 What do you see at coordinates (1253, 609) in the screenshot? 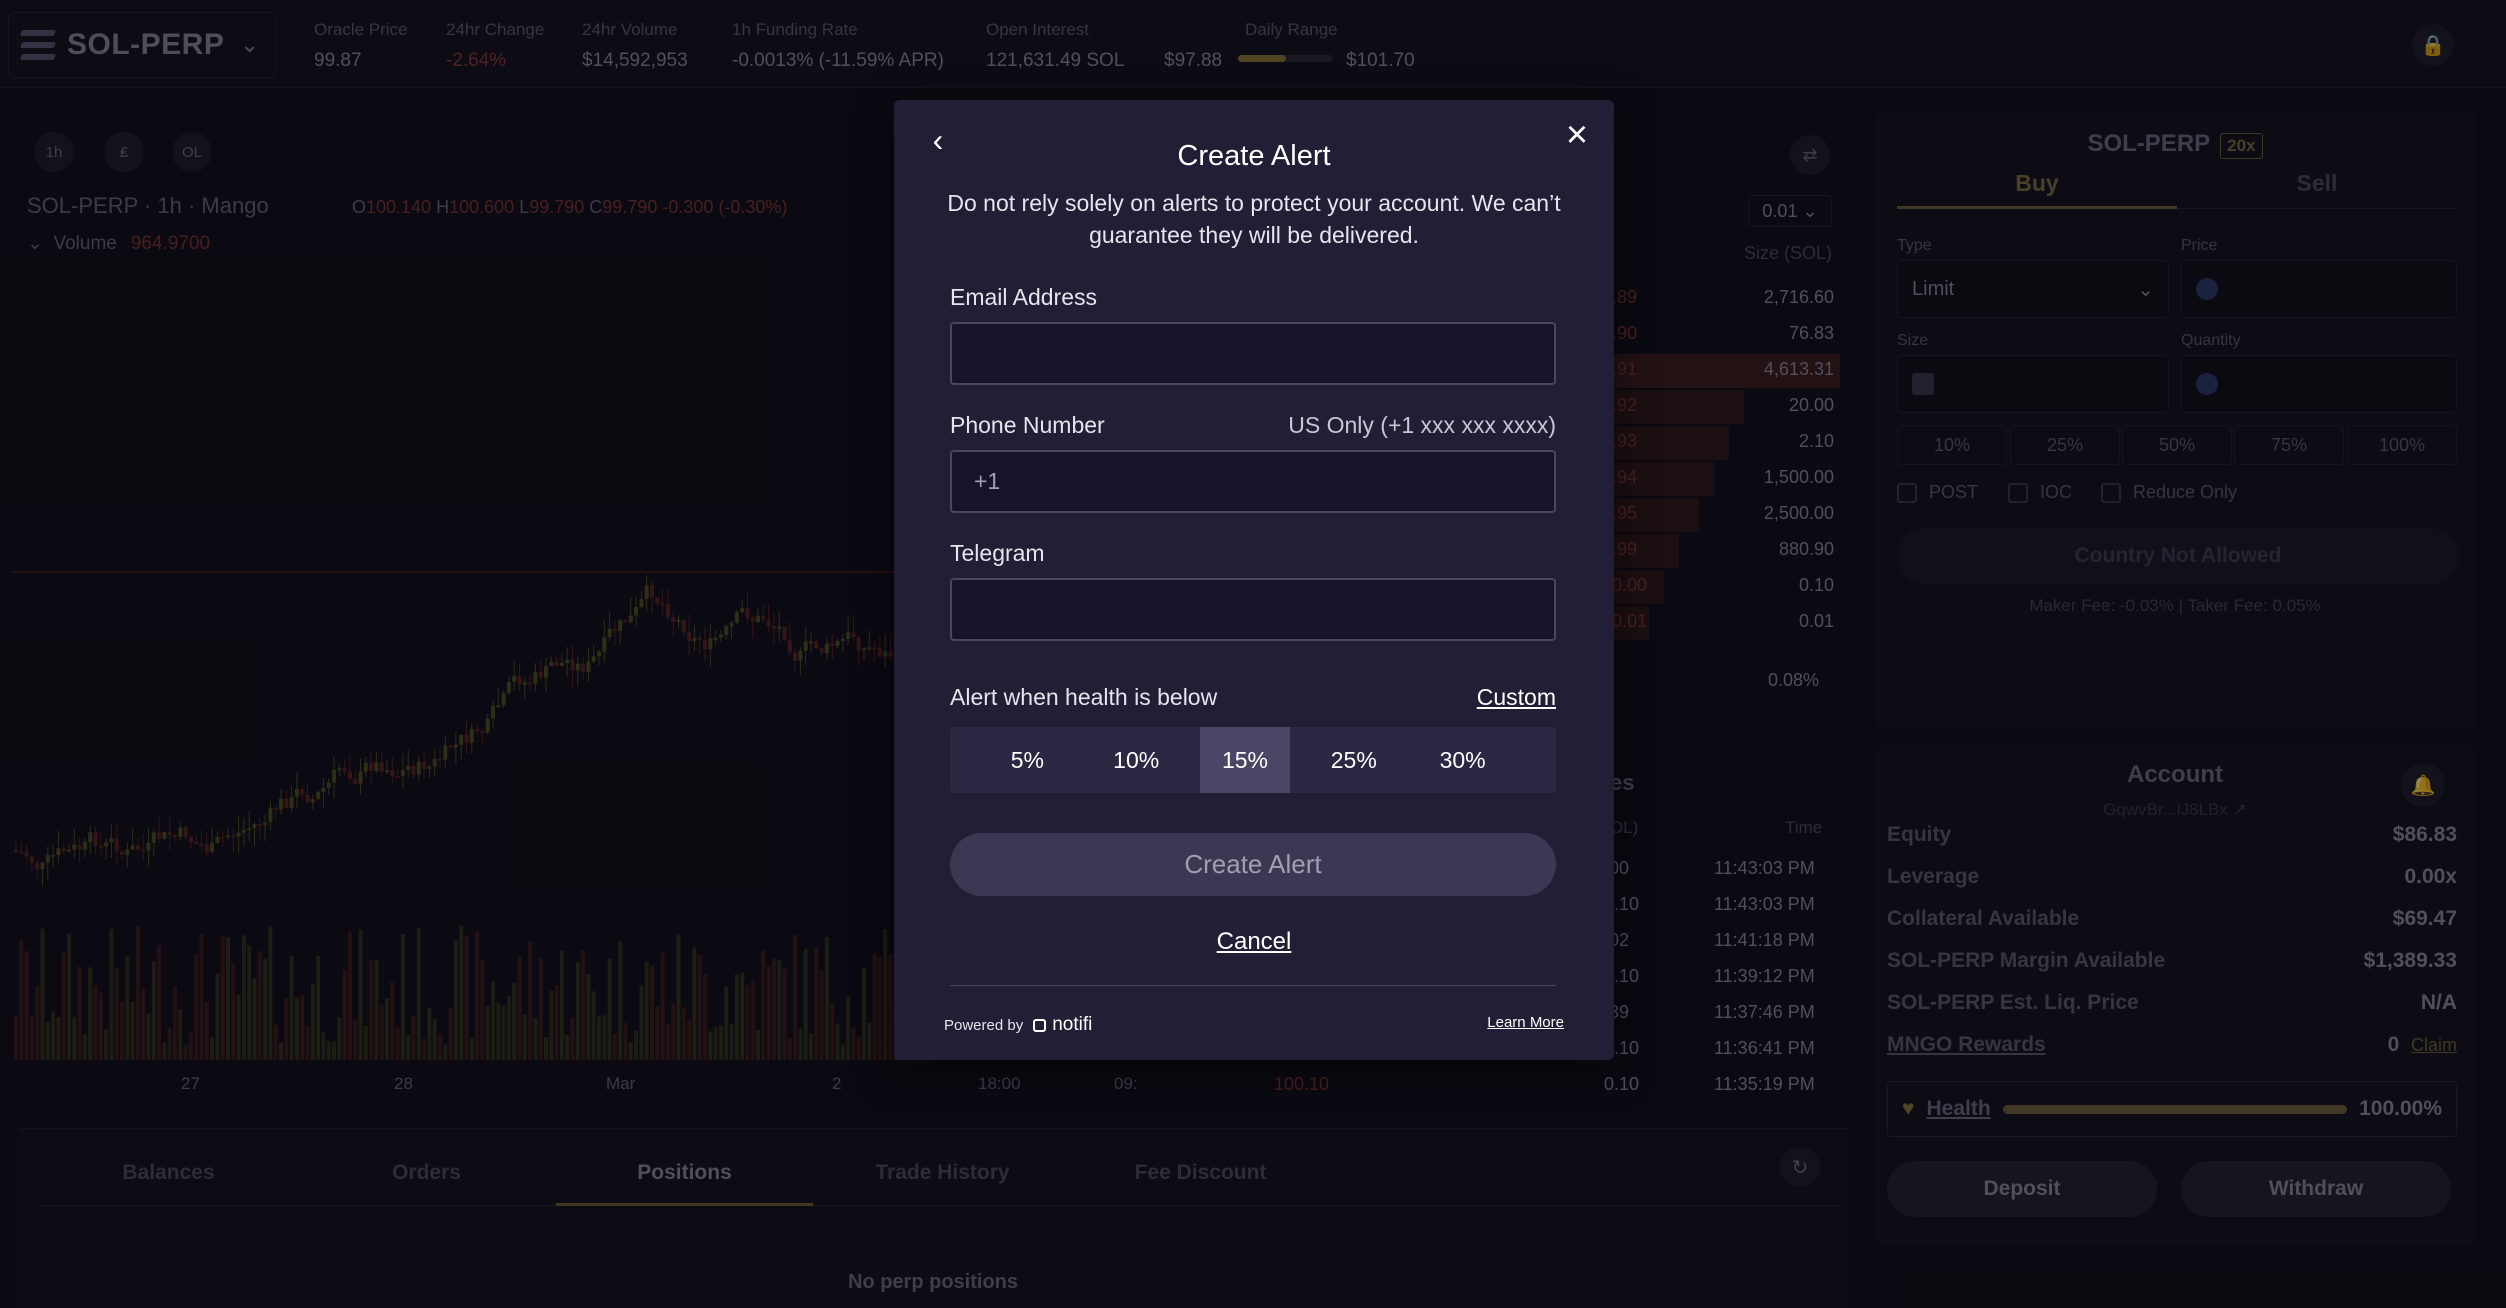
I see `telegram-field` at bounding box center [1253, 609].